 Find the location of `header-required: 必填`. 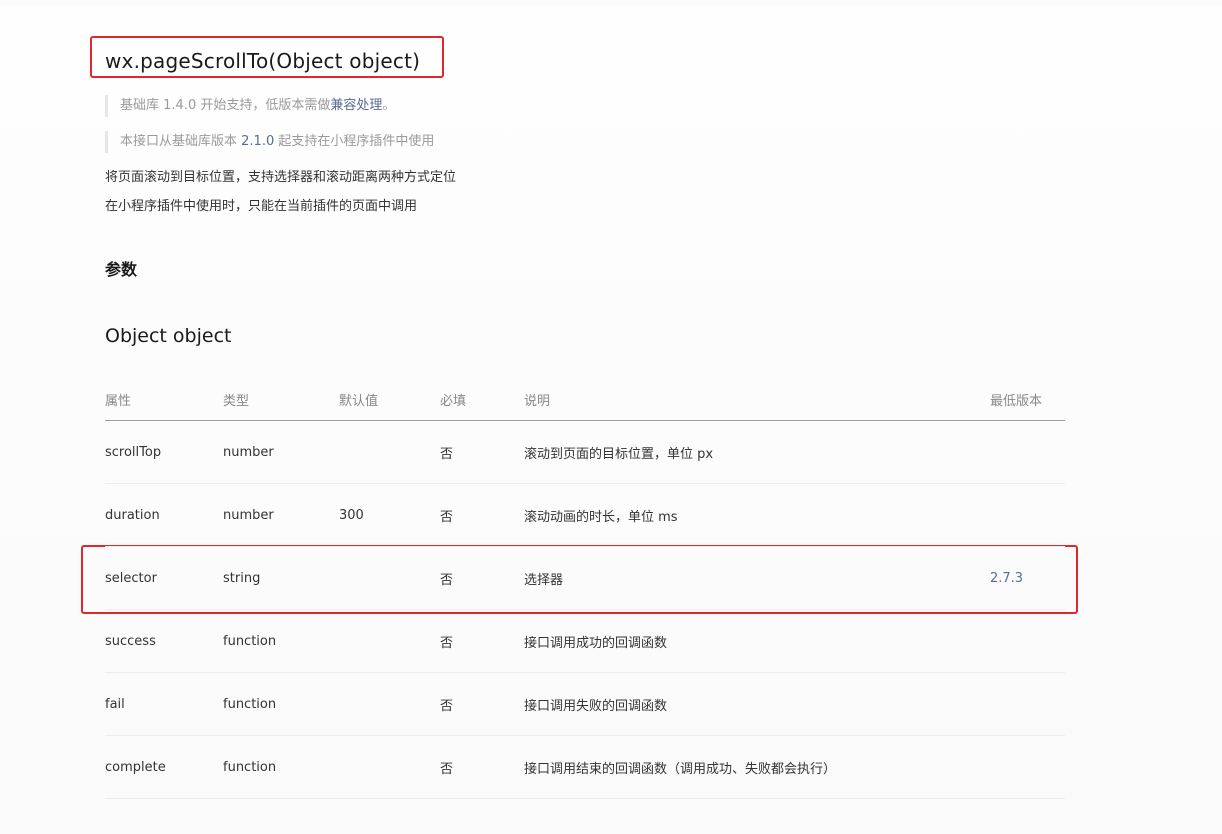

header-required: 必填 is located at coordinates (453, 401).